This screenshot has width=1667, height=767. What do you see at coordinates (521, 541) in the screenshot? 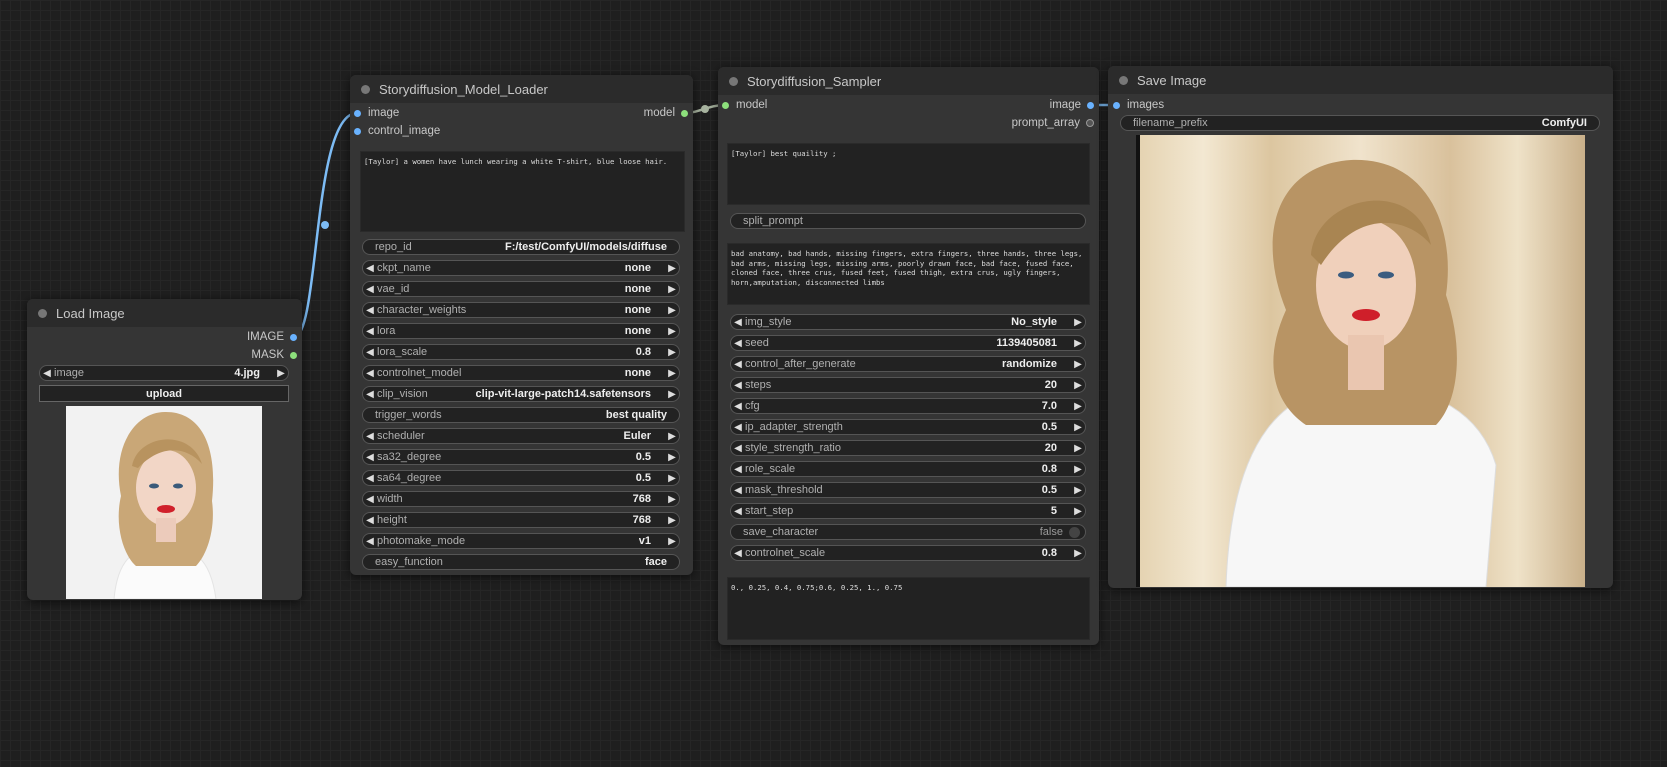
I see `photomake-mode-select: ◀ photomake_mode v1 ▶` at bounding box center [521, 541].